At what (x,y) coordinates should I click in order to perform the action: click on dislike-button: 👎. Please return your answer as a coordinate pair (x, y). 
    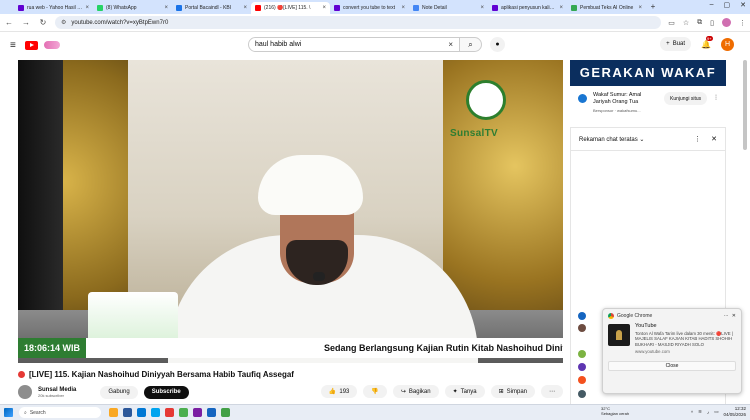
    Looking at the image, I should click on (375, 391).